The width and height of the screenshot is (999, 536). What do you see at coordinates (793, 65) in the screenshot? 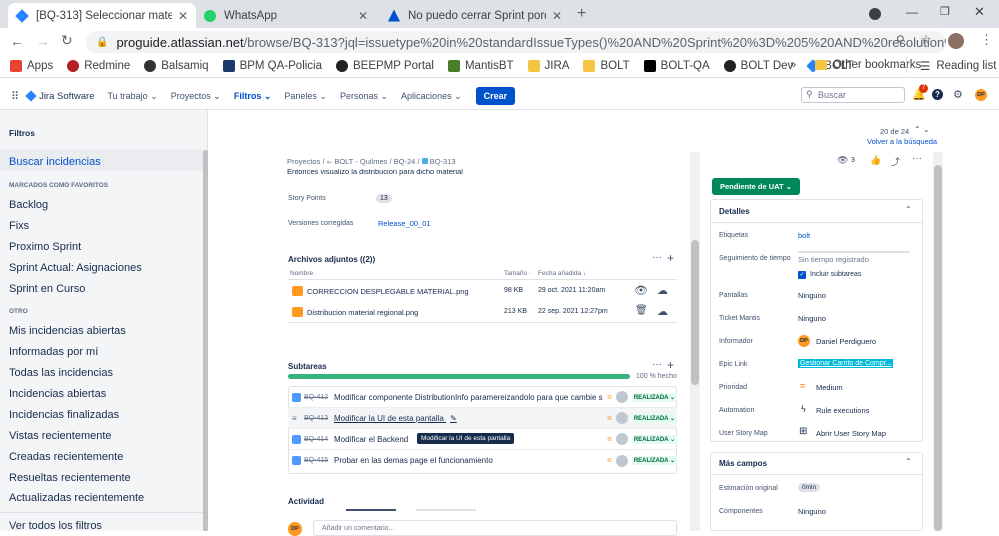
I see `more-bookmarks-icon: »` at bounding box center [793, 65].